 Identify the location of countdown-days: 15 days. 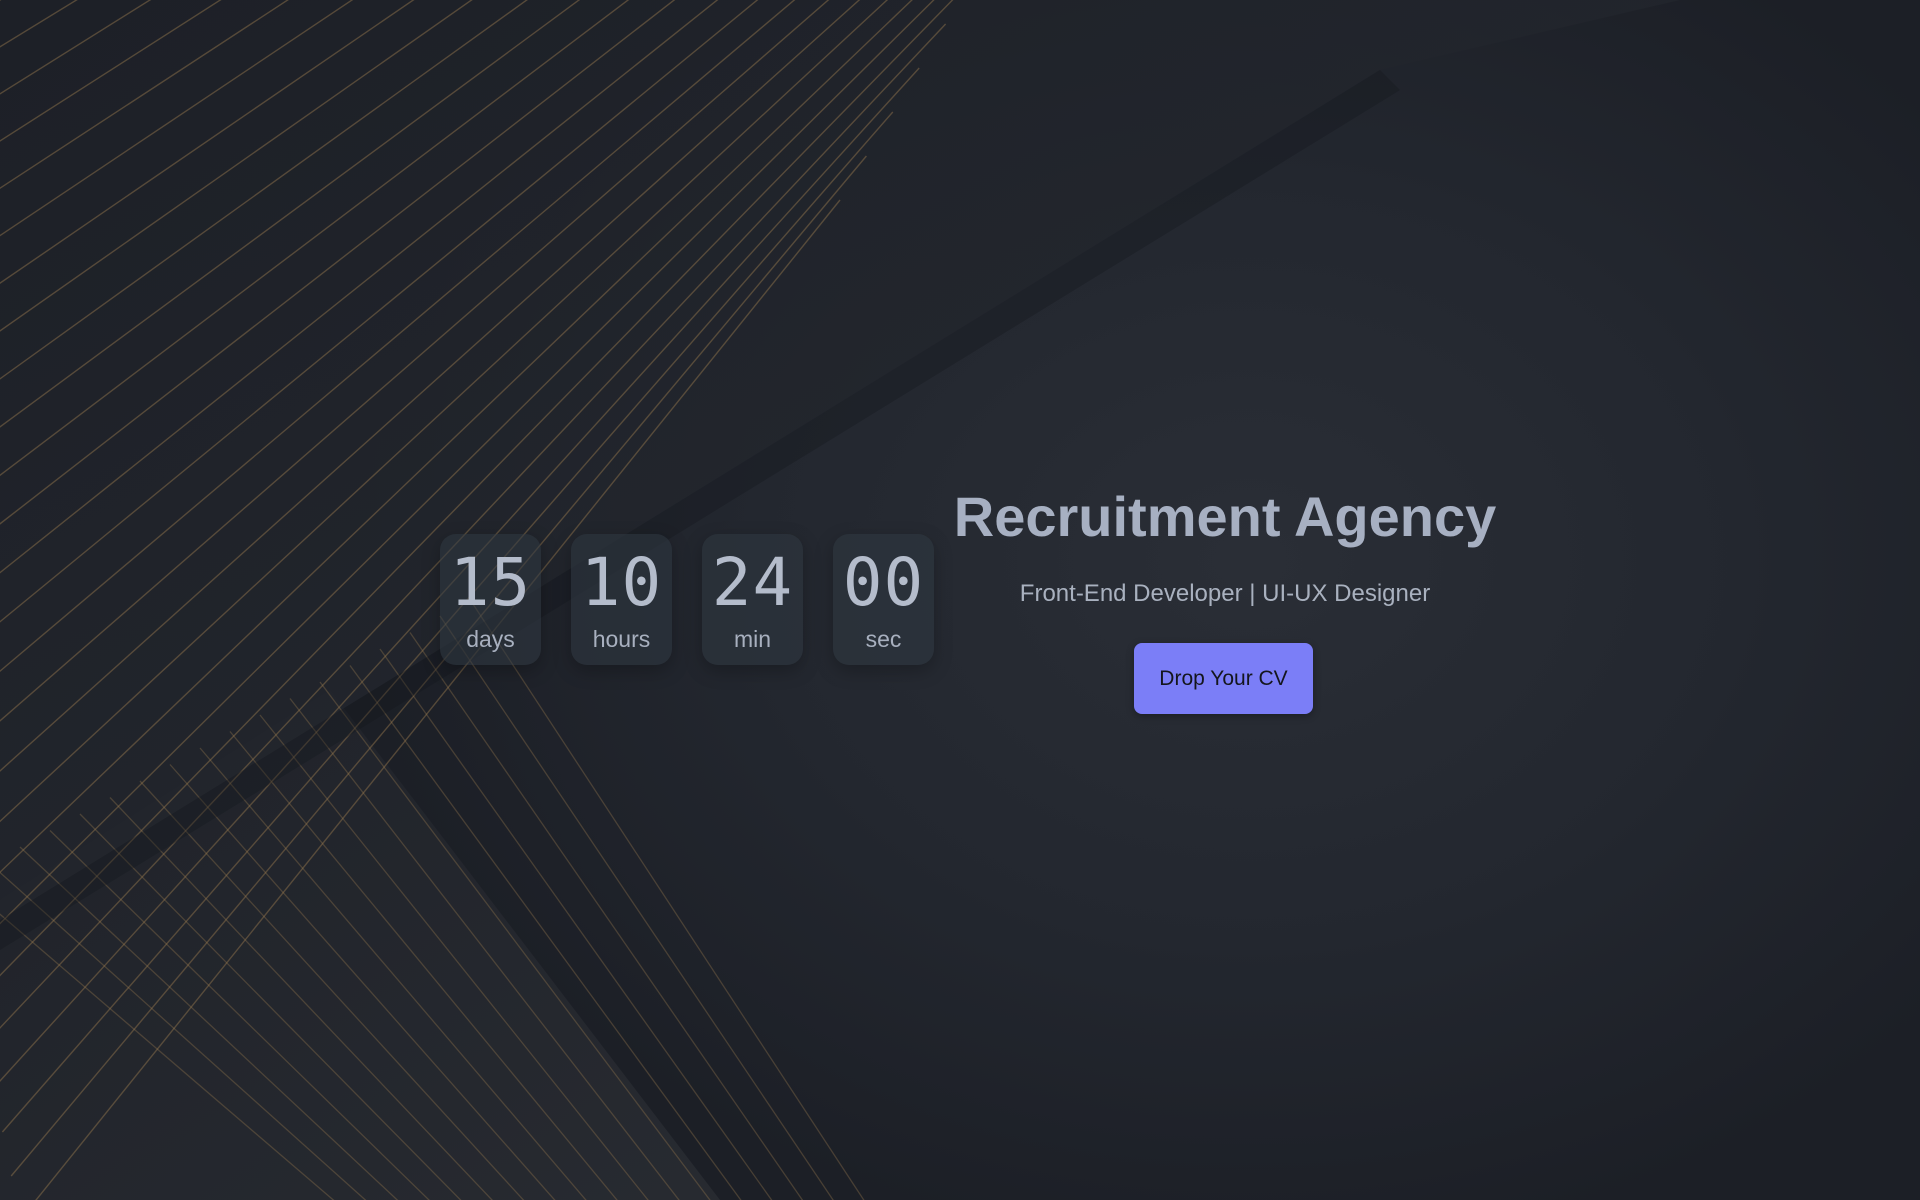
(490, 599).